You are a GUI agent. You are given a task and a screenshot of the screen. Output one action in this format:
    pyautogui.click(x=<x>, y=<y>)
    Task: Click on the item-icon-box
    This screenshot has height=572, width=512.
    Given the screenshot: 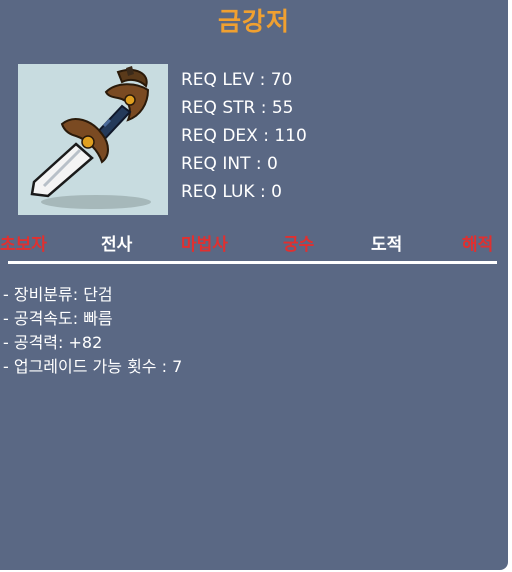 What is the action you would take?
    pyautogui.click(x=93, y=139)
    